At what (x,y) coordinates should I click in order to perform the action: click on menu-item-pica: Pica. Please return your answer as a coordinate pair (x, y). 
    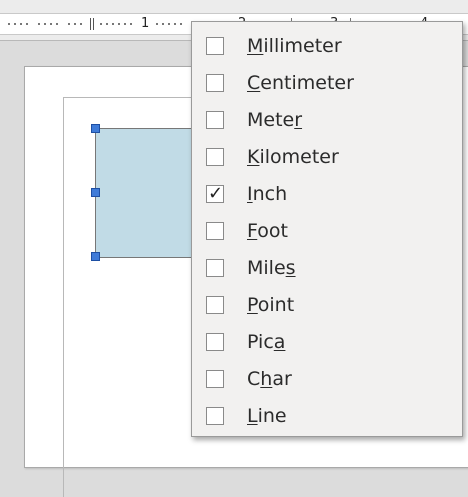
    Looking at the image, I should click on (327, 342).